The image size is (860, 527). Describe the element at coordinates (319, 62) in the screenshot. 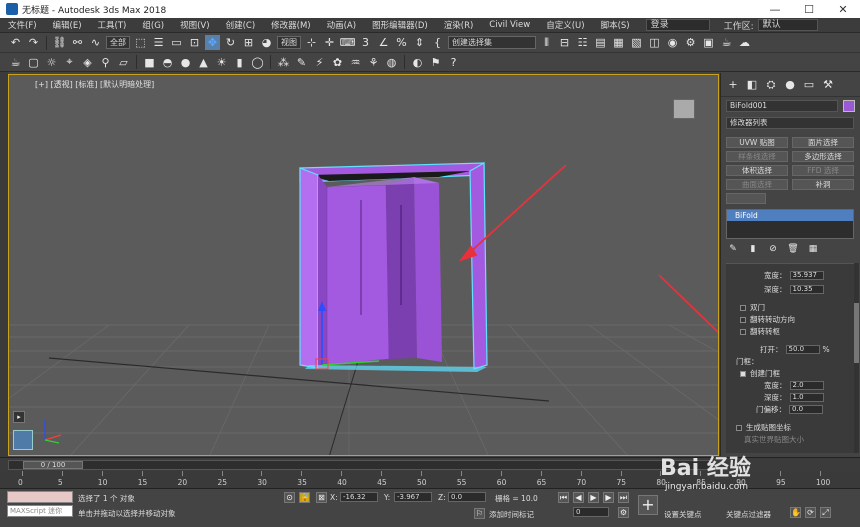

I see `wire-icon: ⚡` at that location.